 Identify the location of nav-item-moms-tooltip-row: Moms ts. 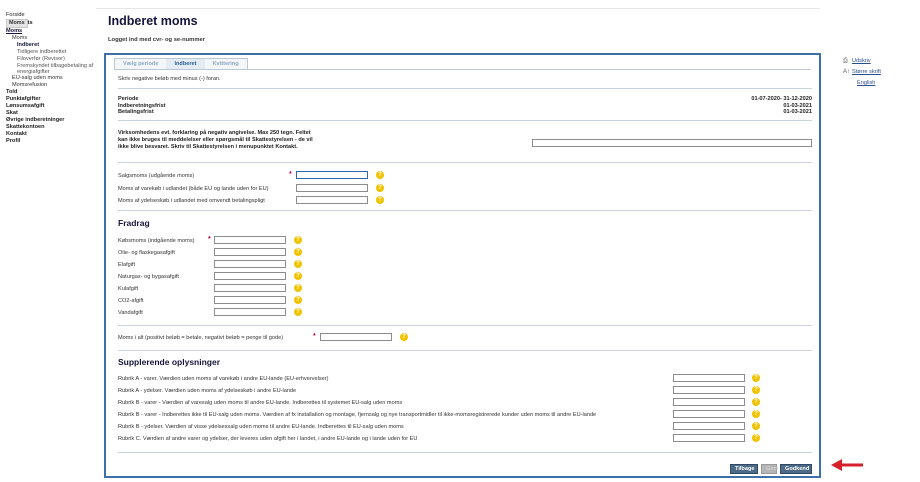
(52, 23).